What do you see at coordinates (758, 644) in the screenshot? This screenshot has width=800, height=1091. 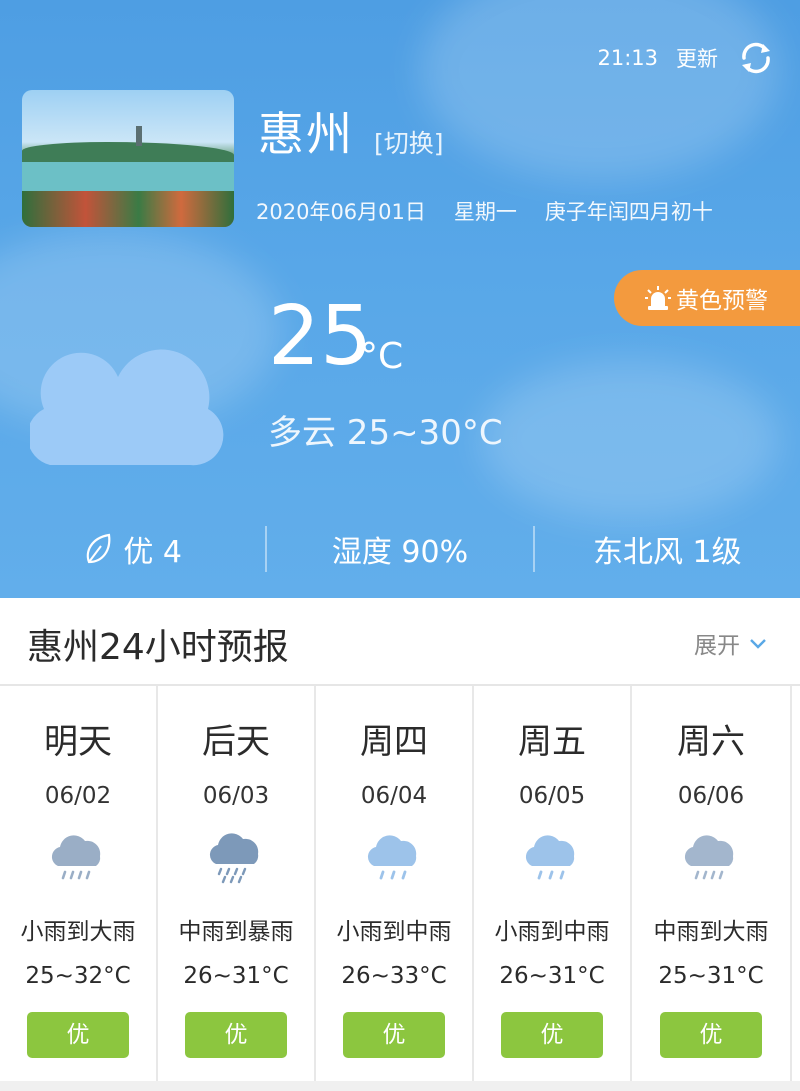 I see `chevron-down-icon` at bounding box center [758, 644].